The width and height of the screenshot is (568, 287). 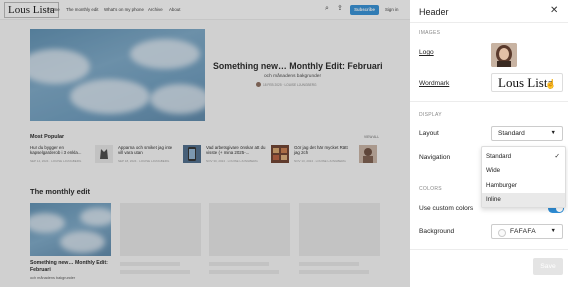 I want to click on navigation-dropdown: Standard ✓ Wide Hamburger Inline, so click(x=523, y=177).